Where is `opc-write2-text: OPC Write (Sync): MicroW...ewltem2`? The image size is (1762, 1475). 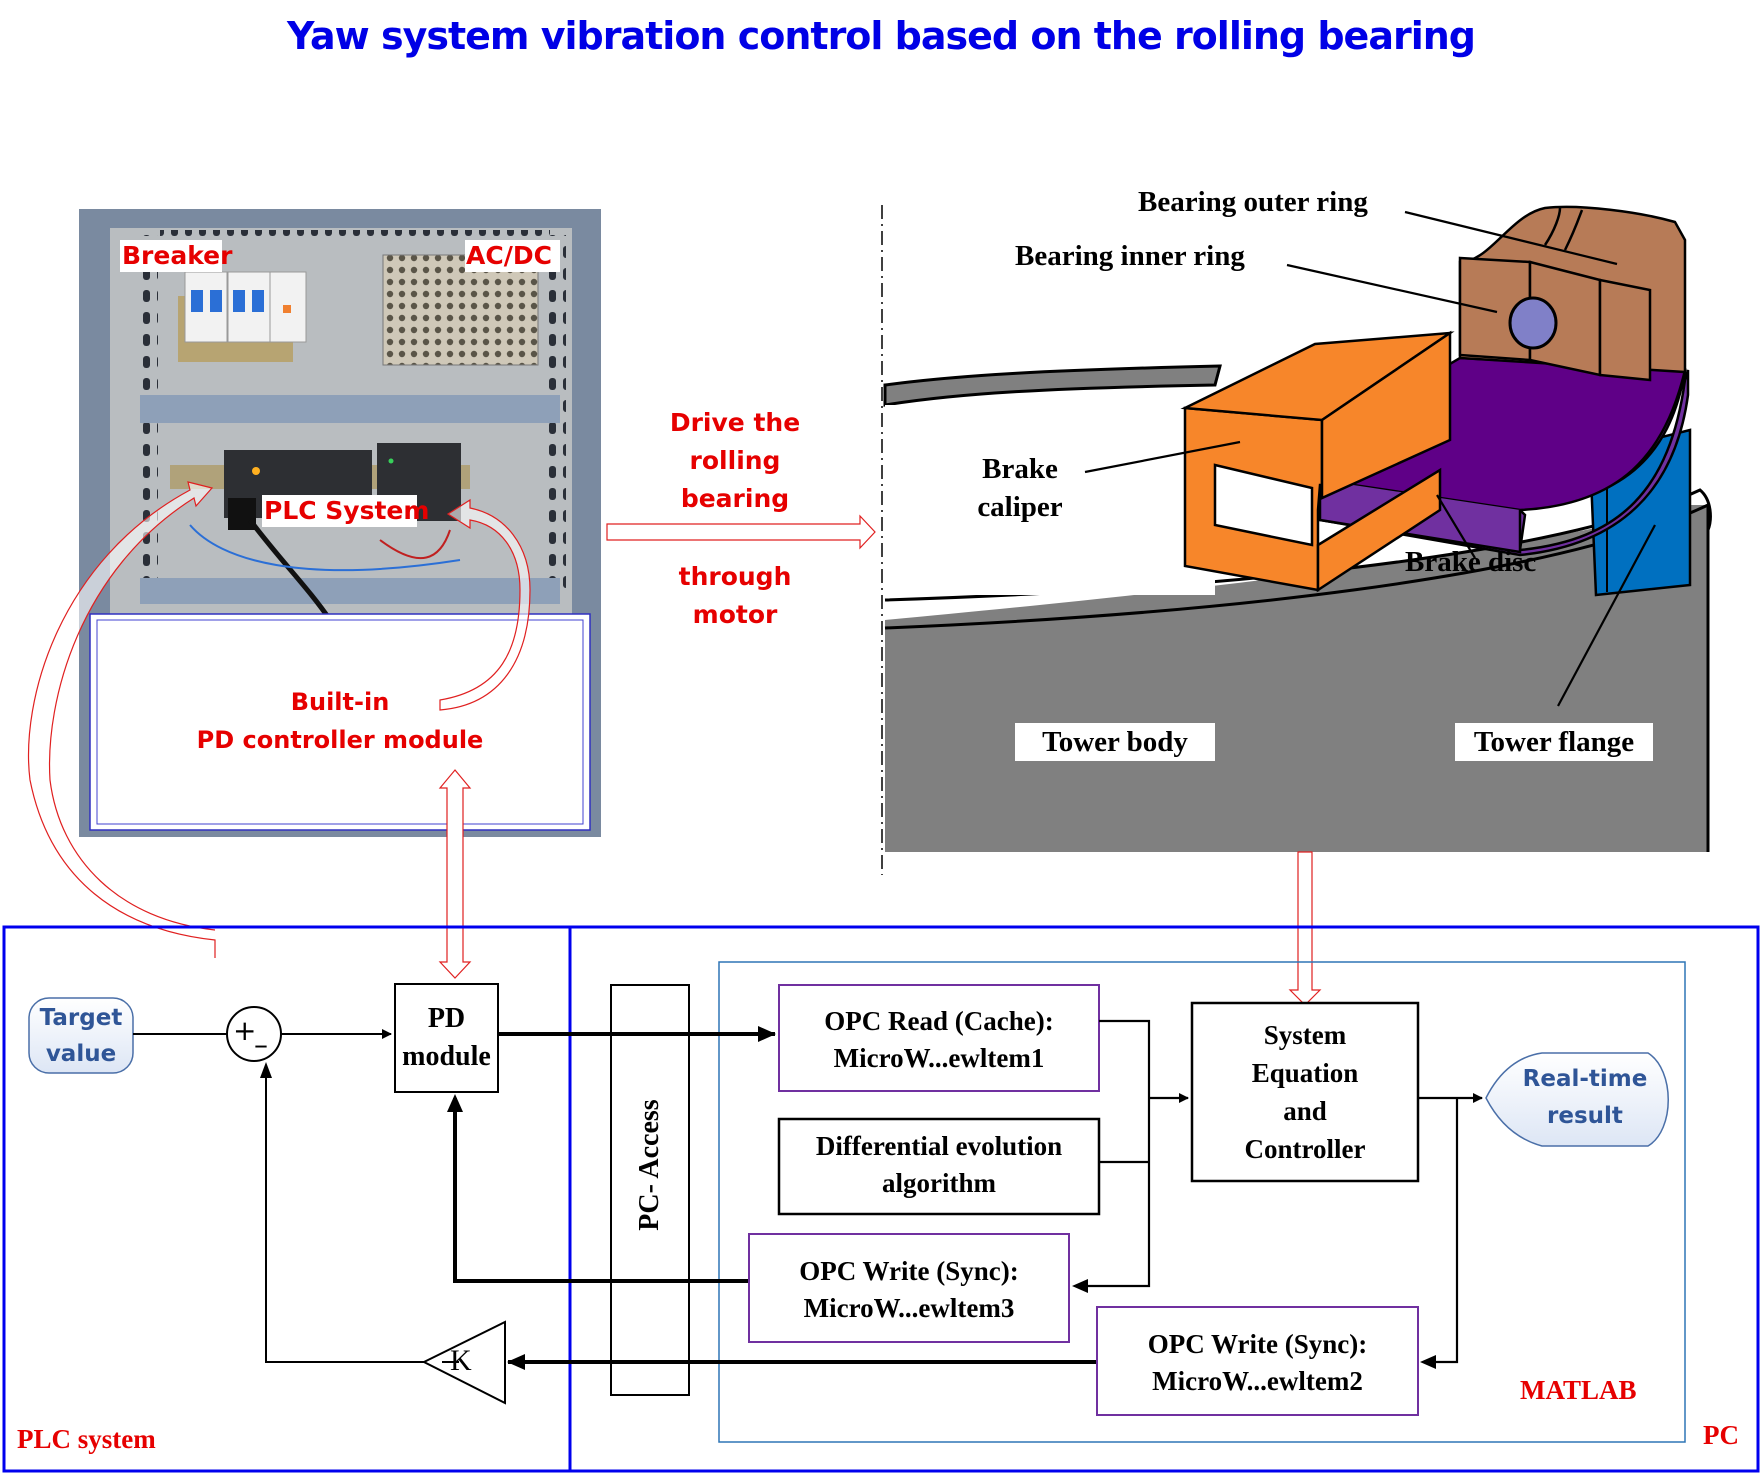
opc-write2-text: OPC Write (Sync): MicroW...ewltem2 is located at coordinates (1257, 1363).